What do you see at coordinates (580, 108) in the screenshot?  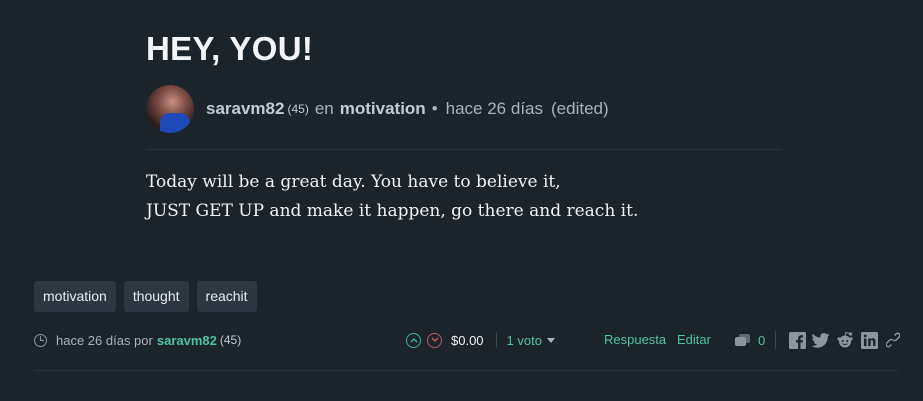 I see `edited-label: (edited)` at bounding box center [580, 108].